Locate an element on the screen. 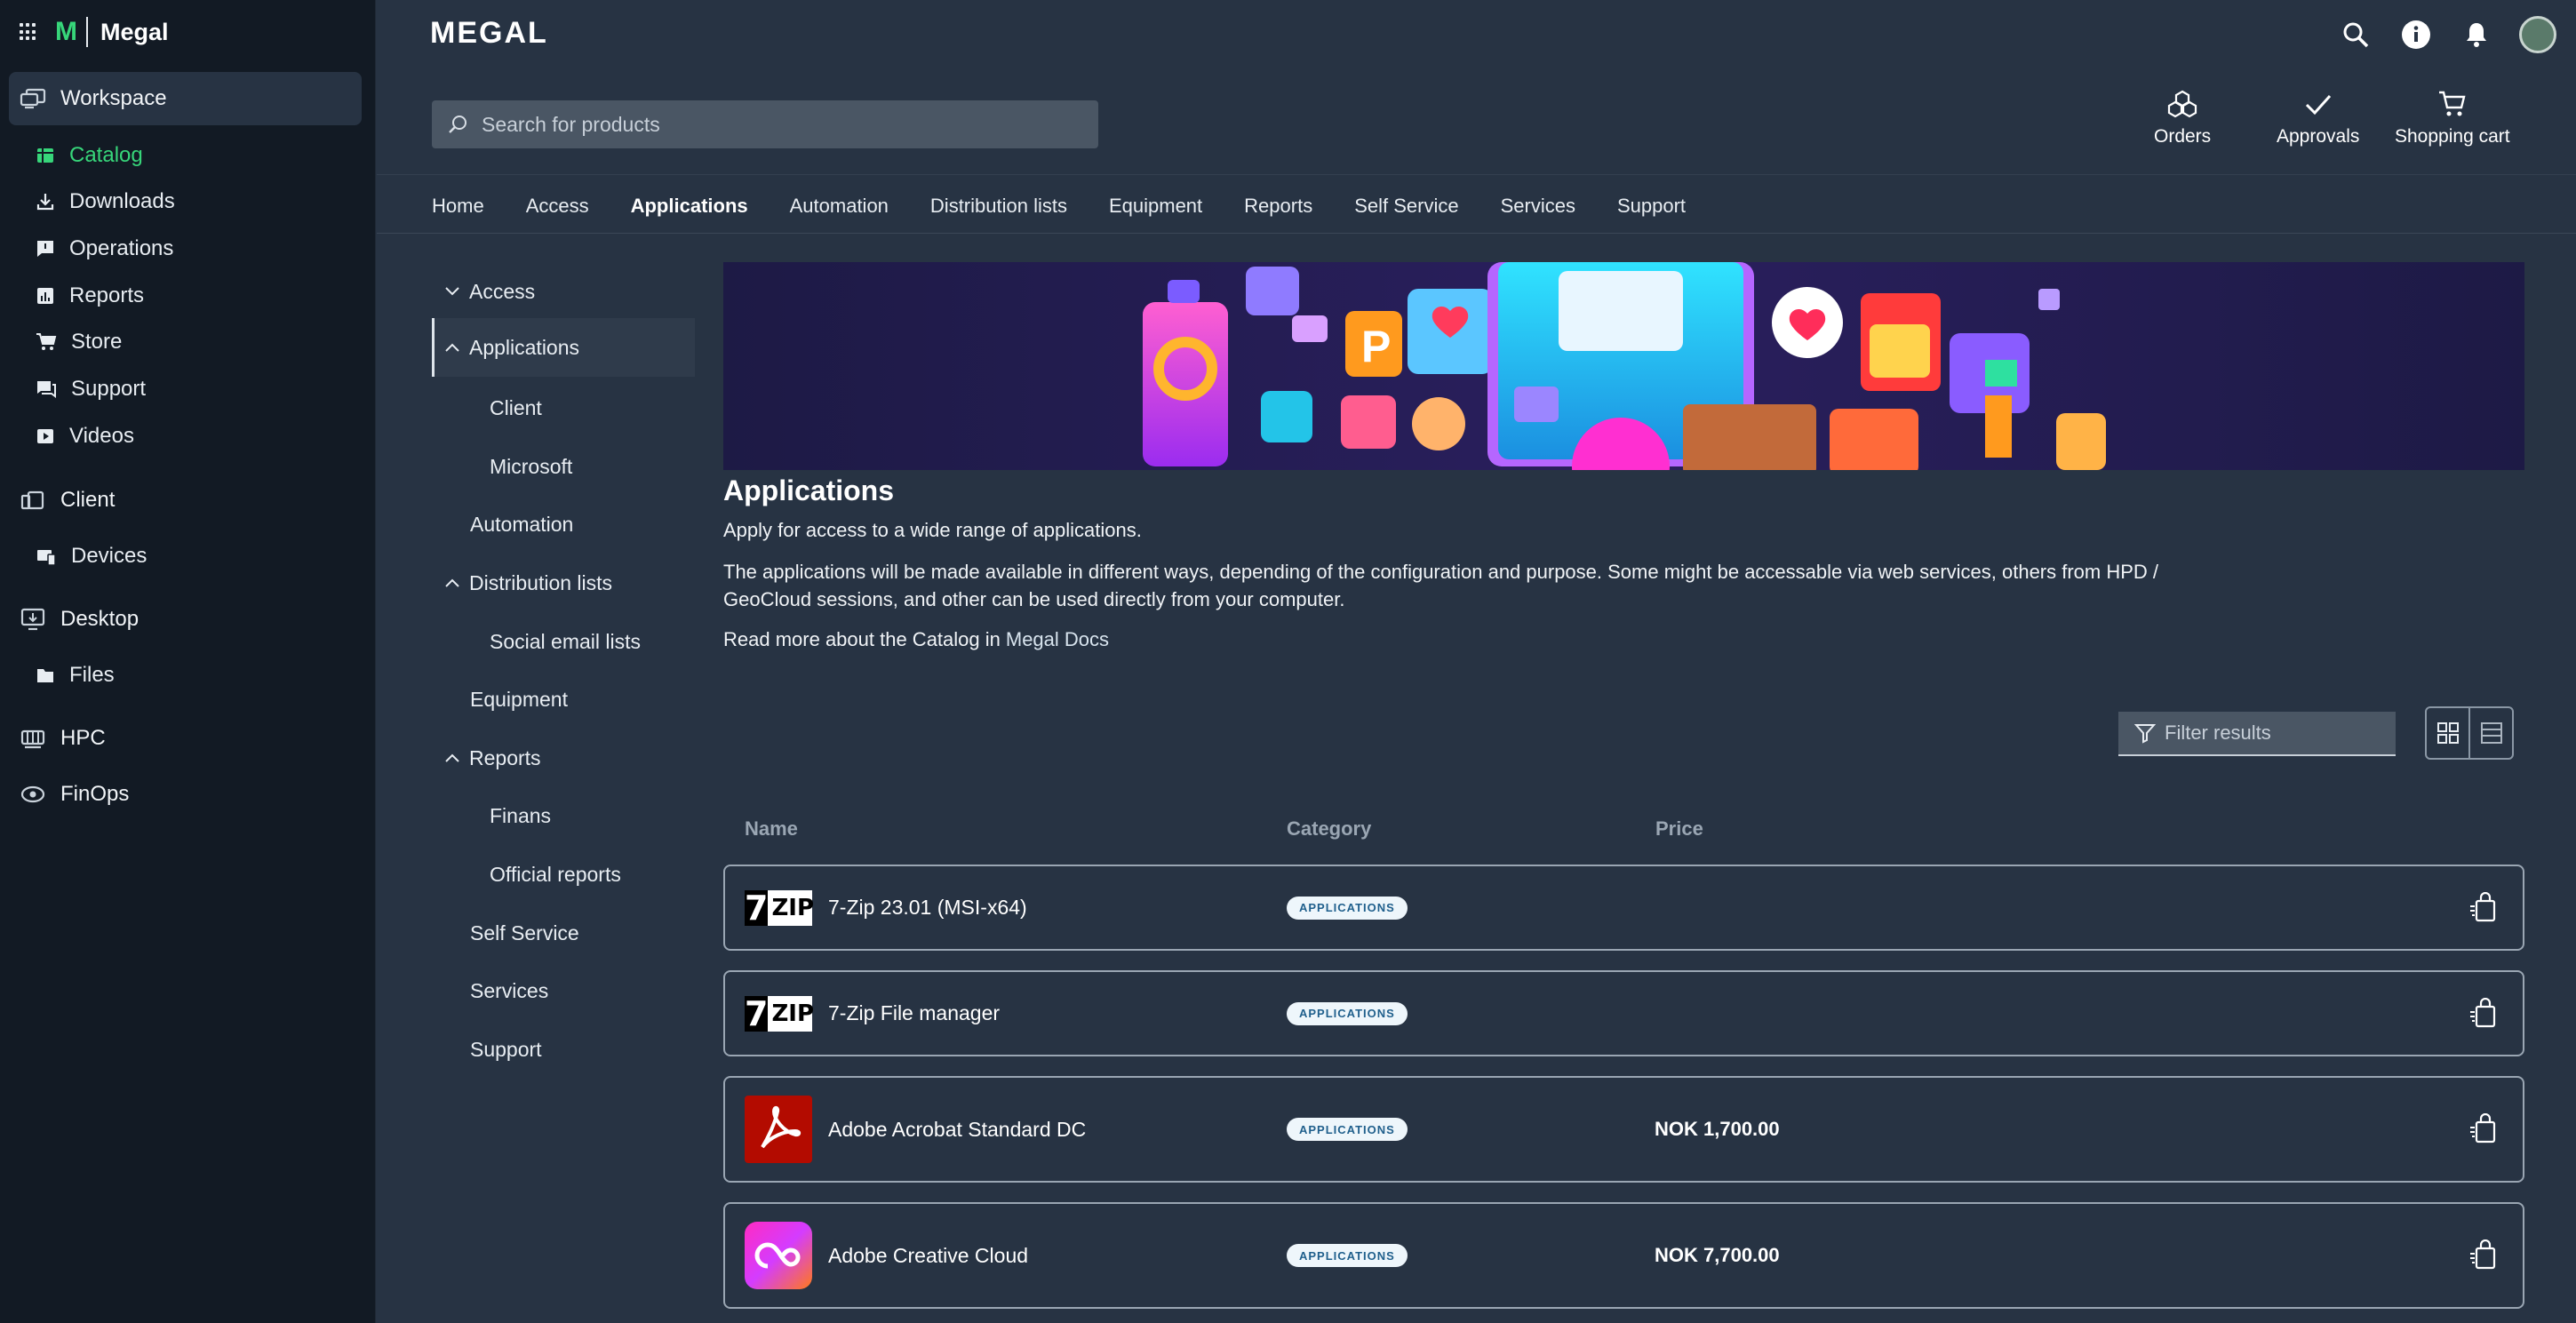 The height and width of the screenshot is (1323, 2576). nav-section-client: Client is located at coordinates (186, 500).